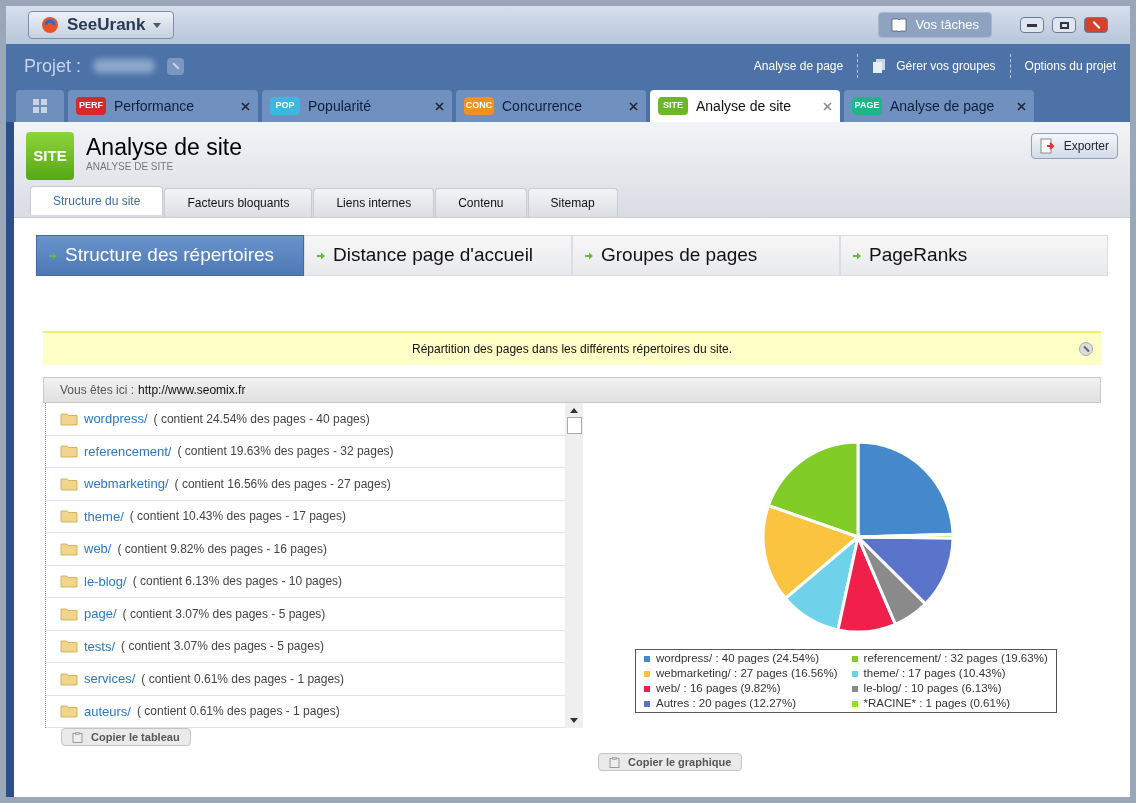 This screenshot has height=803, width=1136. I want to click on legend-label: referencement/ : 32 pages (19.63%), so click(955, 658).